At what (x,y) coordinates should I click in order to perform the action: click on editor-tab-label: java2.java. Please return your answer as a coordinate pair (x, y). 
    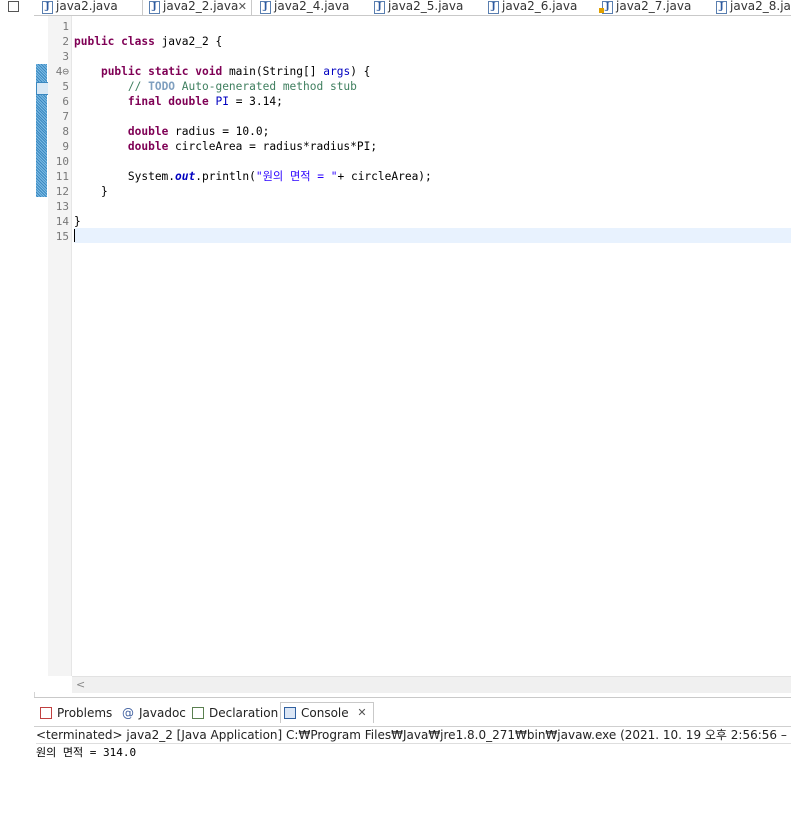
    Looking at the image, I should click on (87, 6).